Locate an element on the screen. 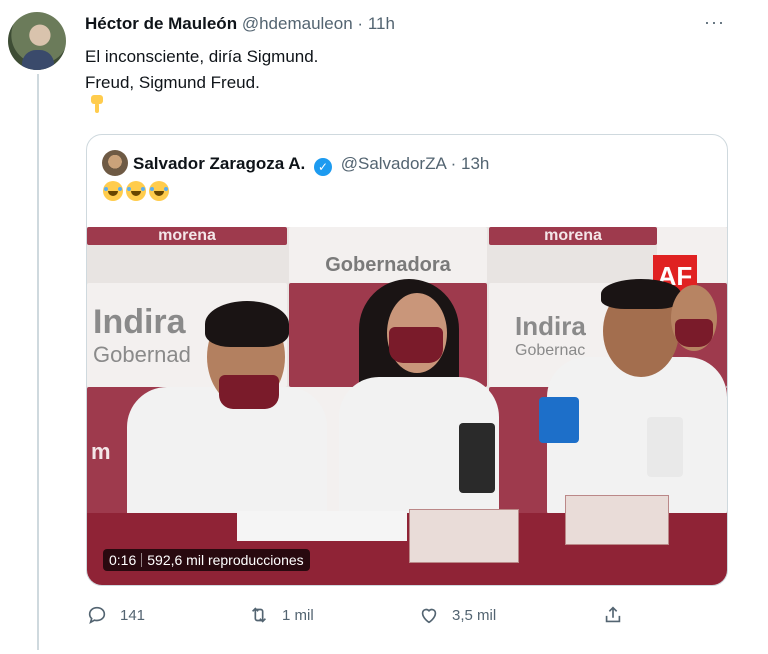  thread-line is located at coordinates (38, 362).